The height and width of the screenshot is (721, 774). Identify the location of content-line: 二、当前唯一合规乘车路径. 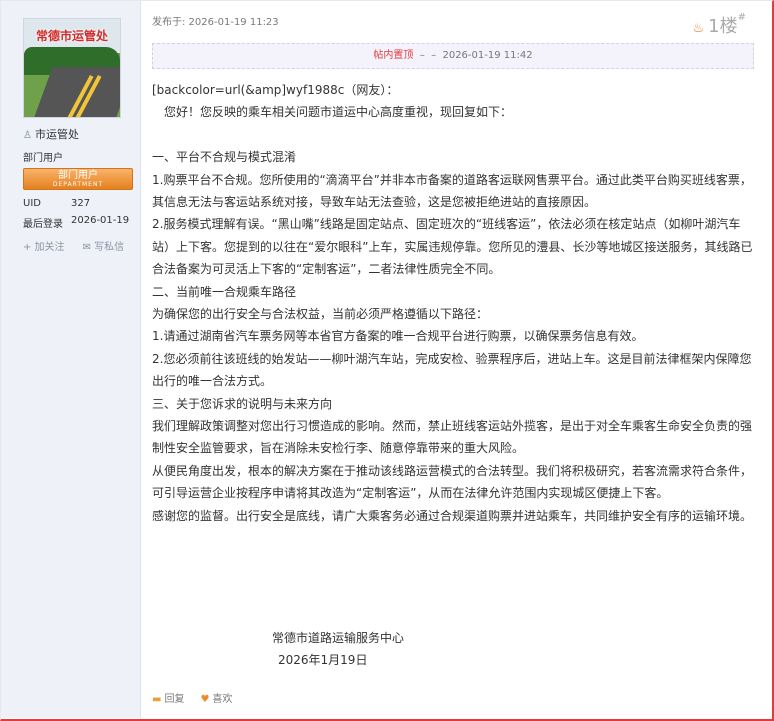
(224, 291).